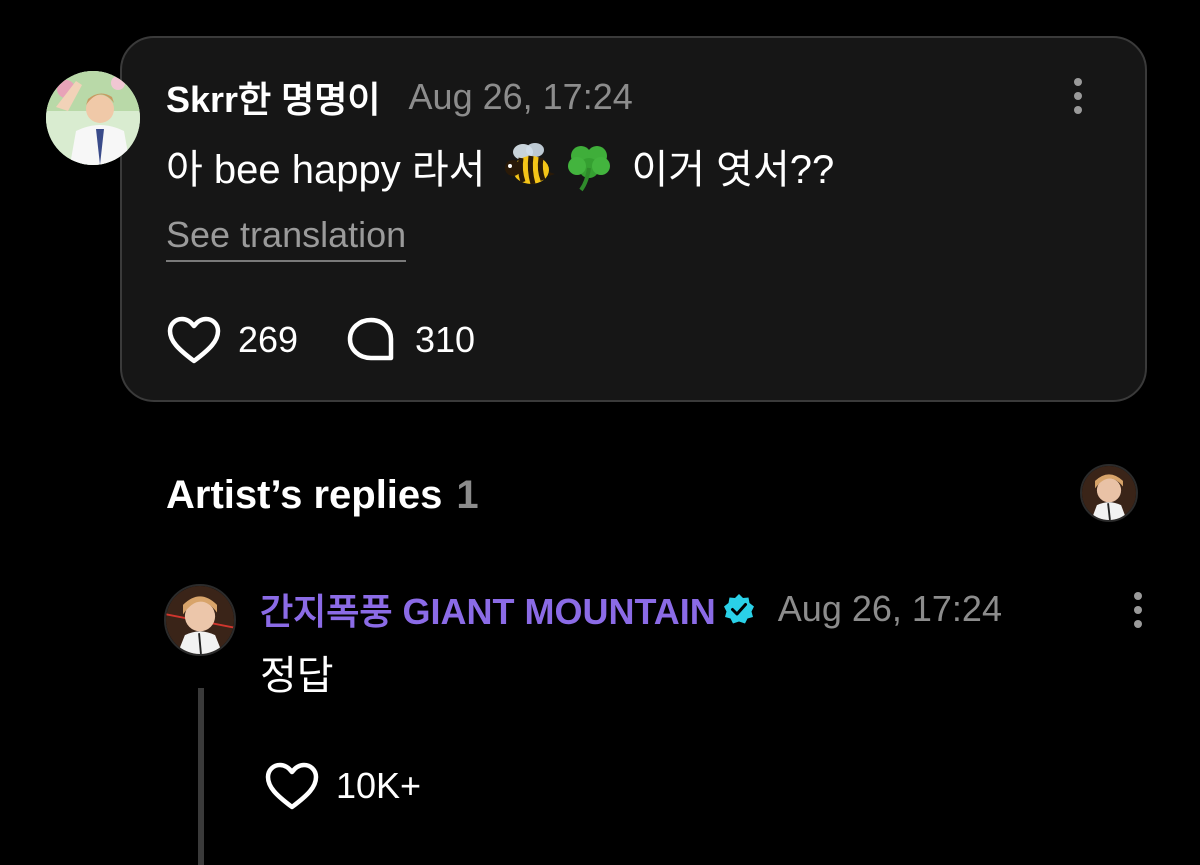  What do you see at coordinates (304, 494) in the screenshot?
I see `artist-replies-title: Artist’s replies` at bounding box center [304, 494].